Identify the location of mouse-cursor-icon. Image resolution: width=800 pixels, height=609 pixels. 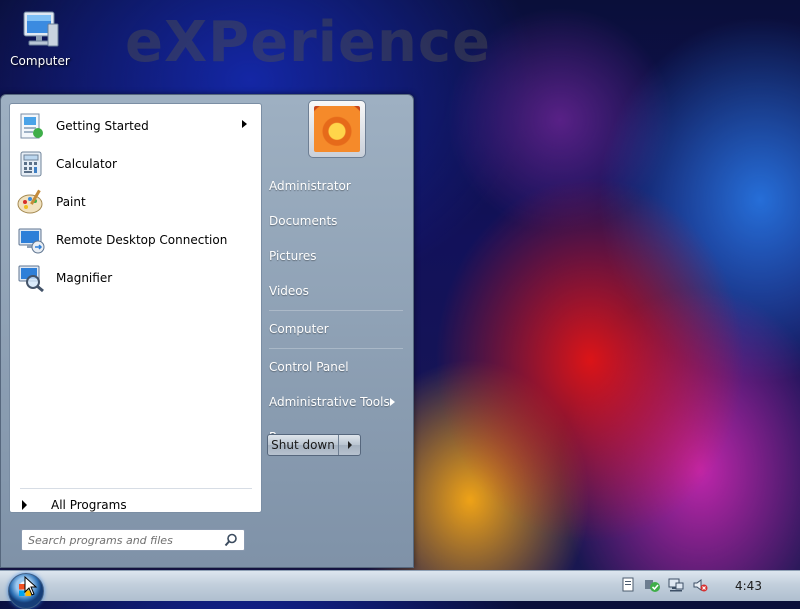
(31, 586).